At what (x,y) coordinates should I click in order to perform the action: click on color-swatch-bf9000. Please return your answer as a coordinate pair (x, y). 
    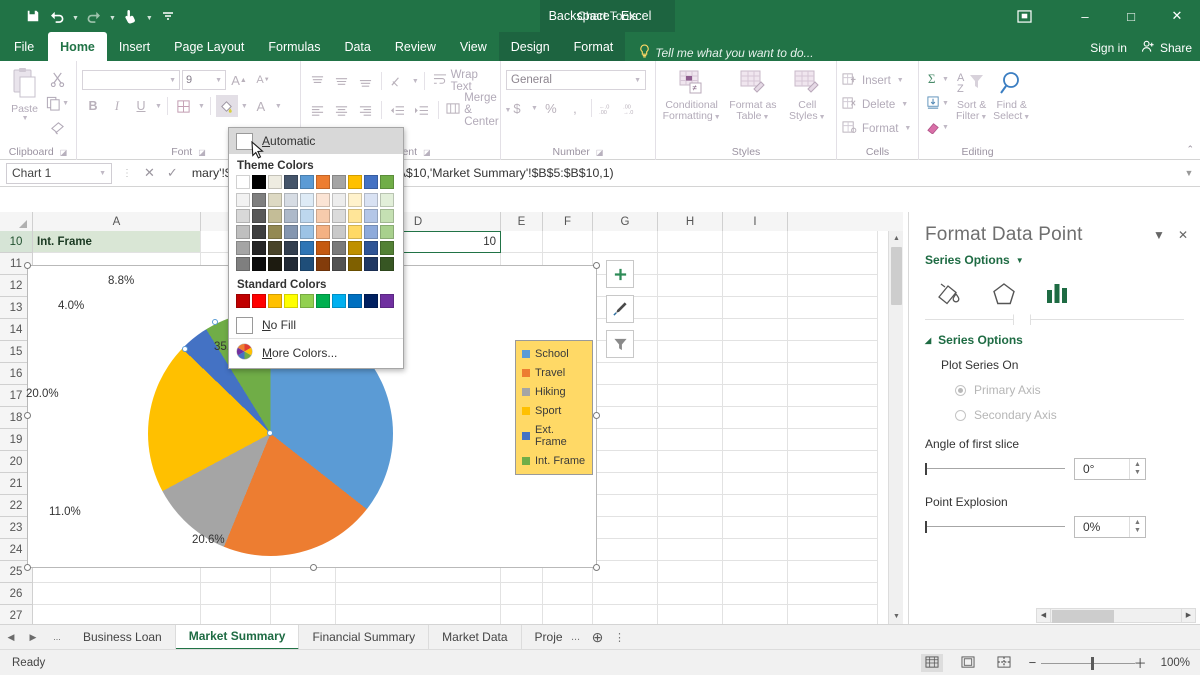
    Looking at the image, I should click on (355, 248).